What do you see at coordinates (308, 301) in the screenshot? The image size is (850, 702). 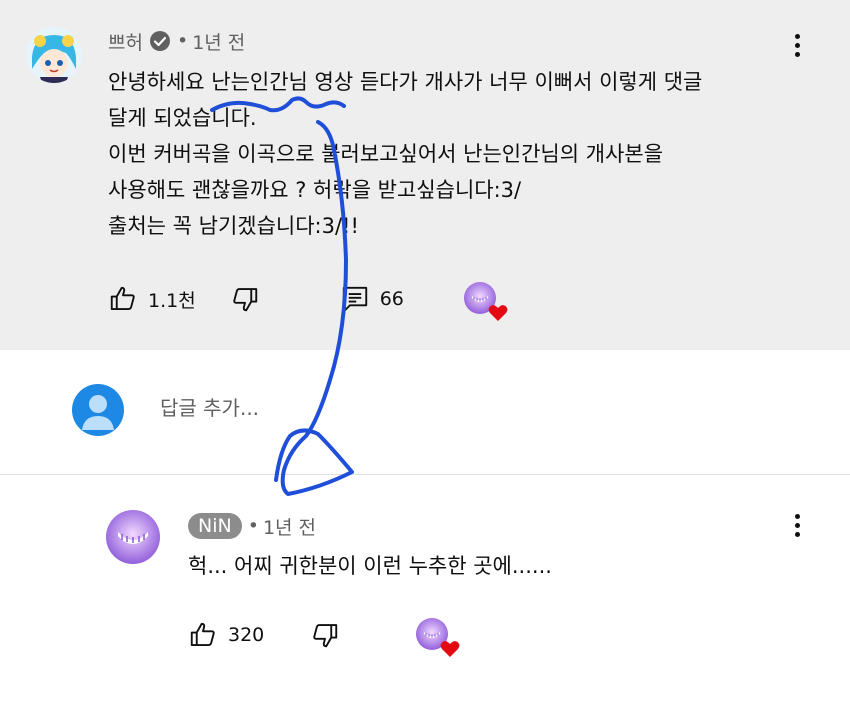 I see `comment-actions: 1.1천 66` at bounding box center [308, 301].